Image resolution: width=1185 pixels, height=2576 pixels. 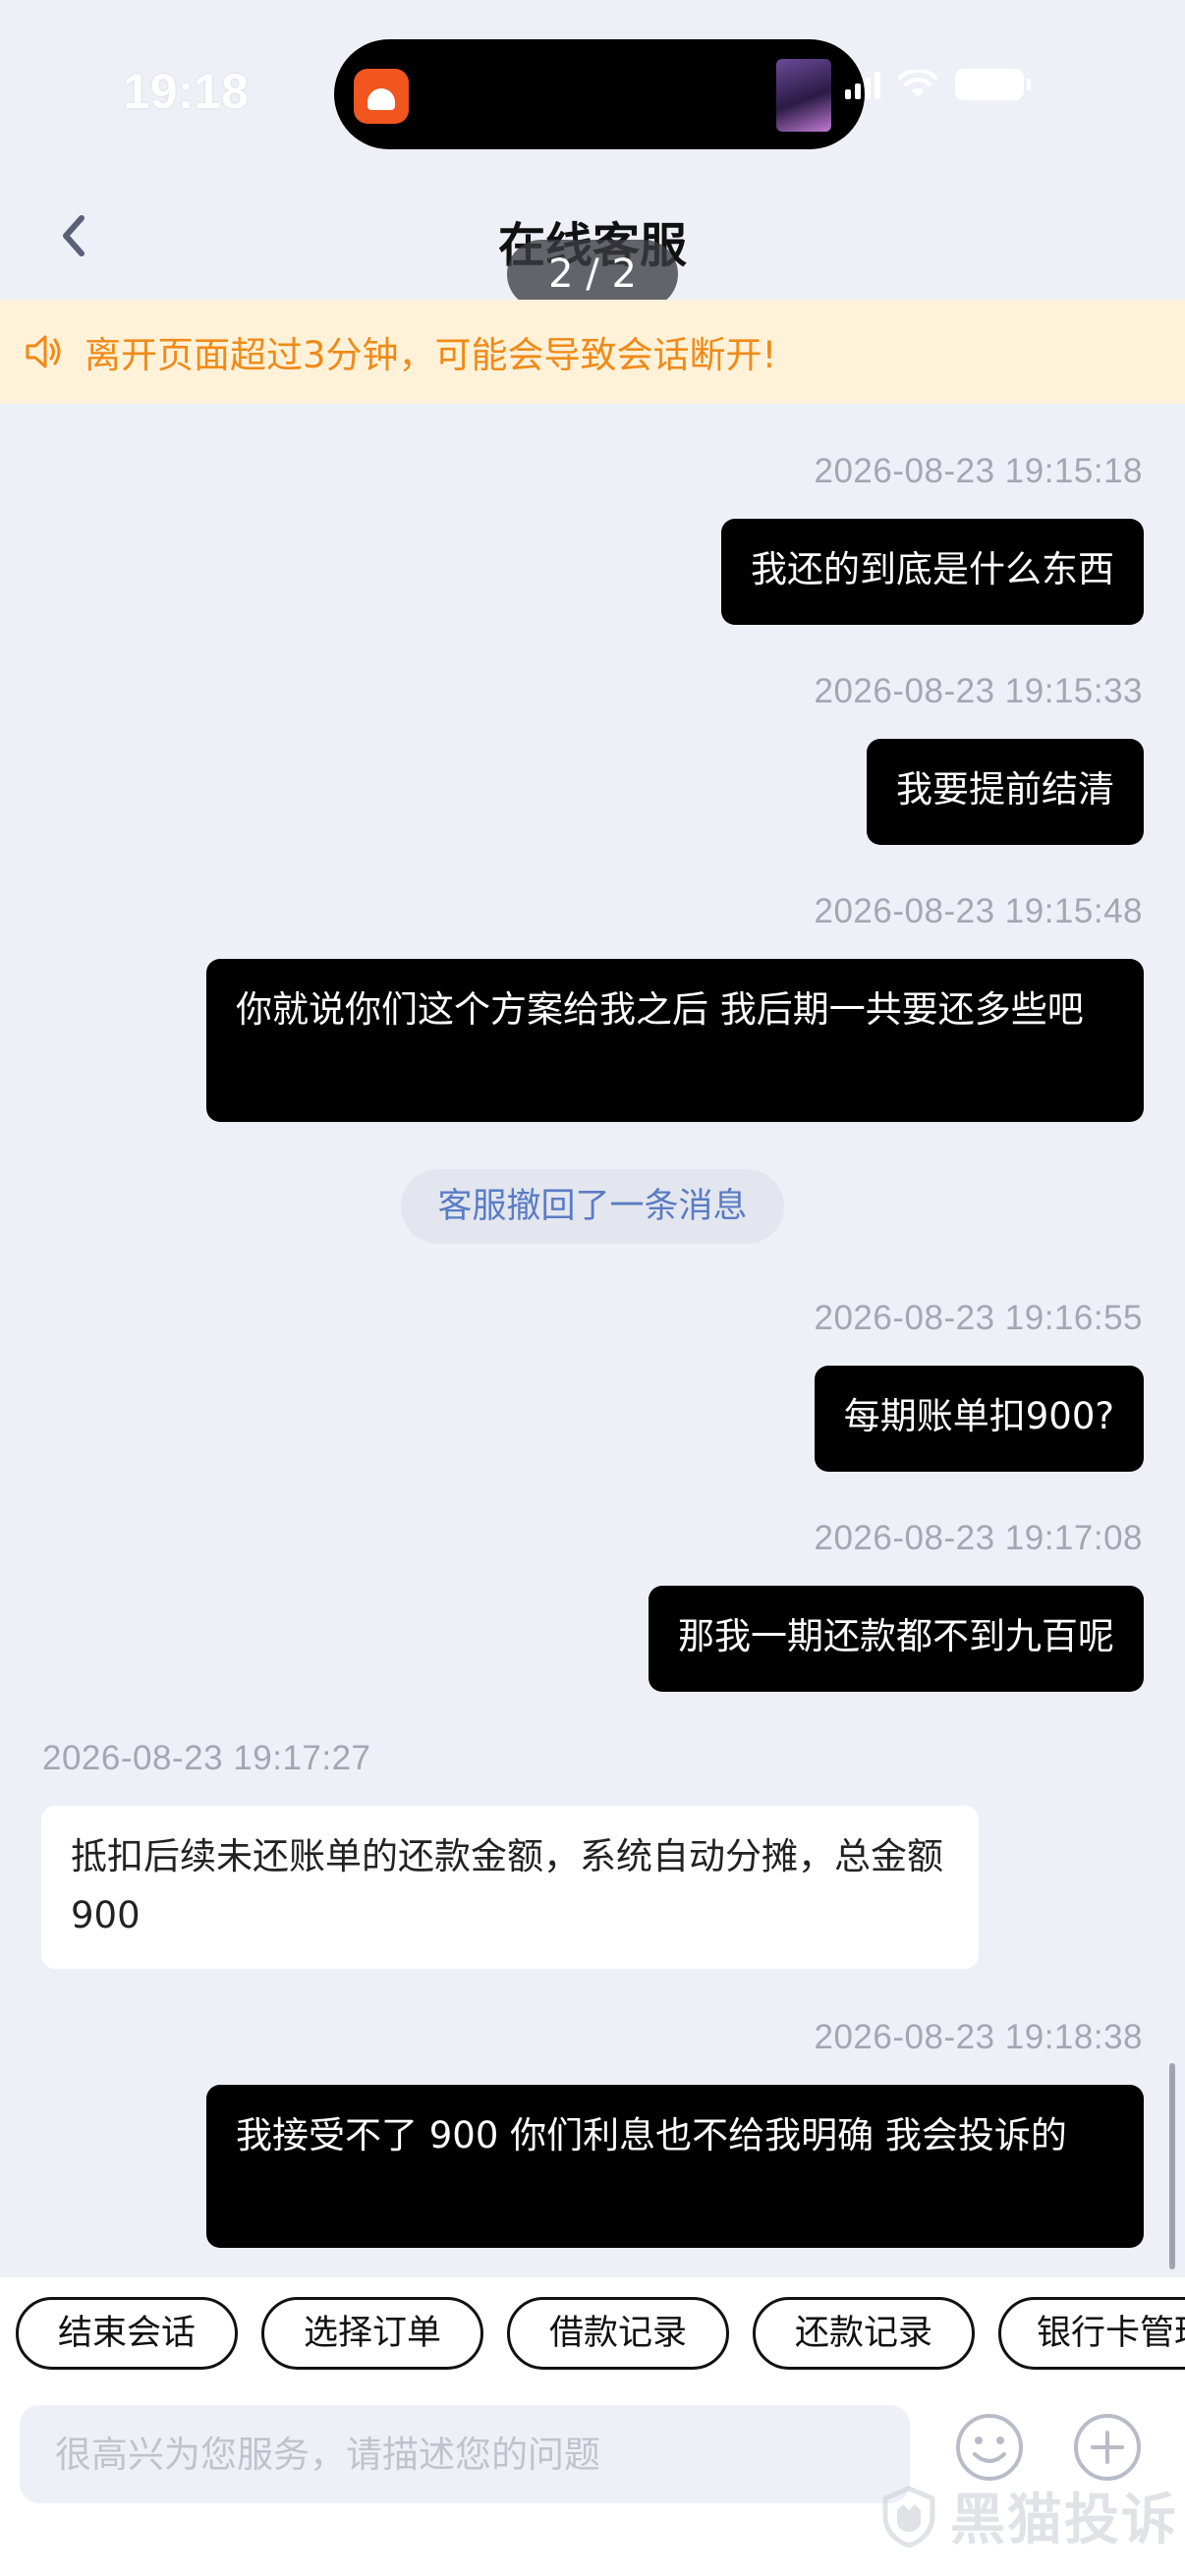 I want to click on cellular-signal-icon, so click(x=863, y=84).